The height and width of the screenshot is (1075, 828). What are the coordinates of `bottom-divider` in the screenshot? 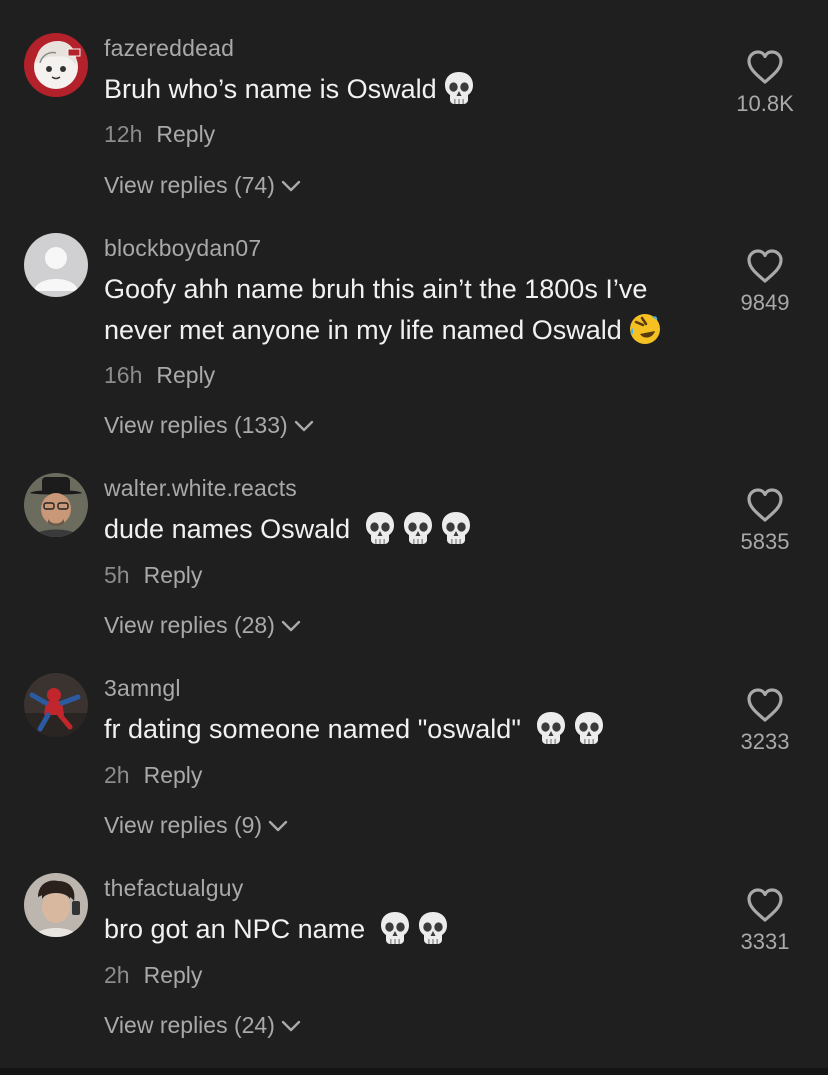 It's located at (414, 1071).